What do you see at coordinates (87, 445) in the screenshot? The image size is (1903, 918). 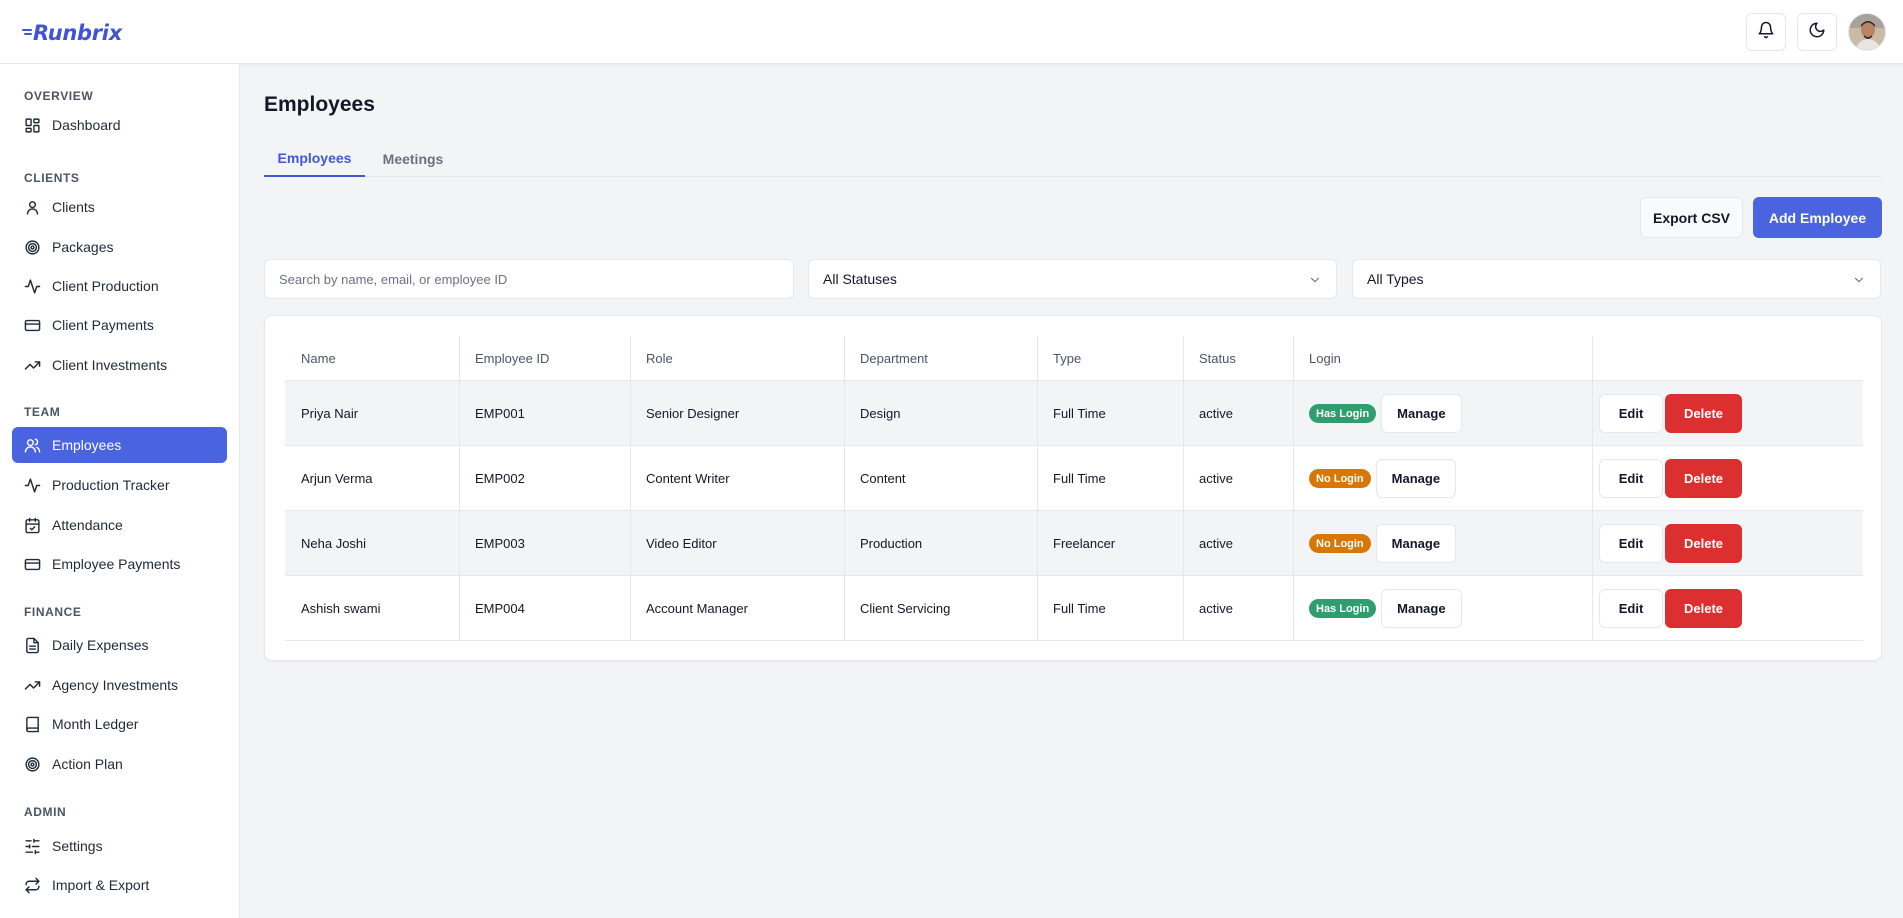 I see `sidebar-item-label: Employees` at bounding box center [87, 445].